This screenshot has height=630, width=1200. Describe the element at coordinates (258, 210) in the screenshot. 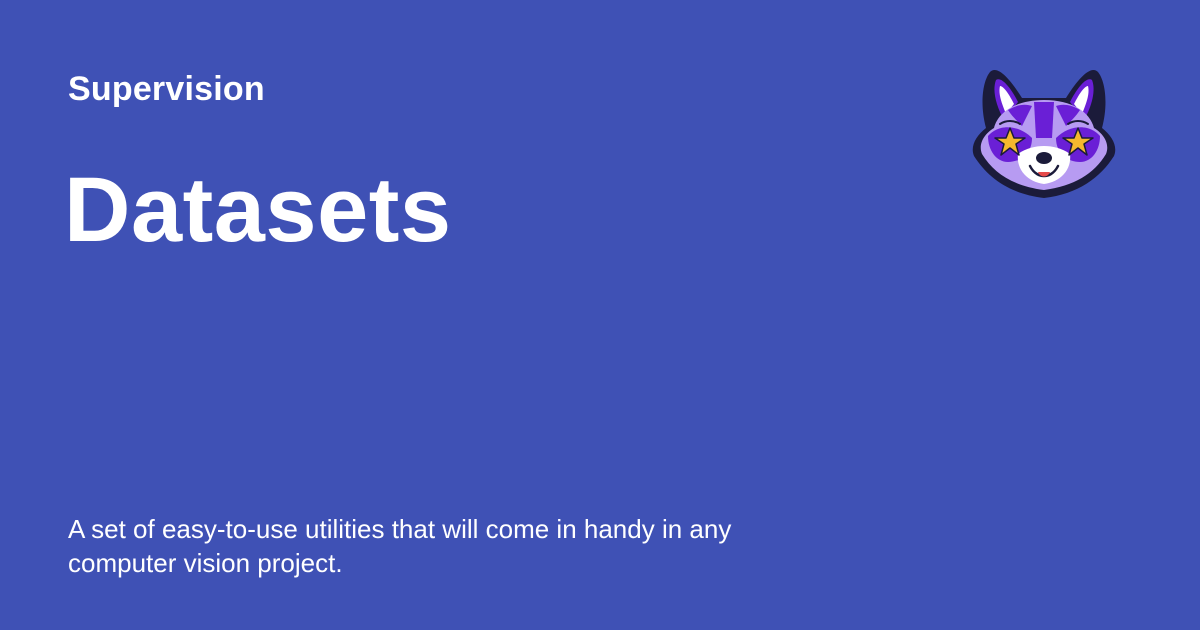

I see `page-title: Datasets` at that location.